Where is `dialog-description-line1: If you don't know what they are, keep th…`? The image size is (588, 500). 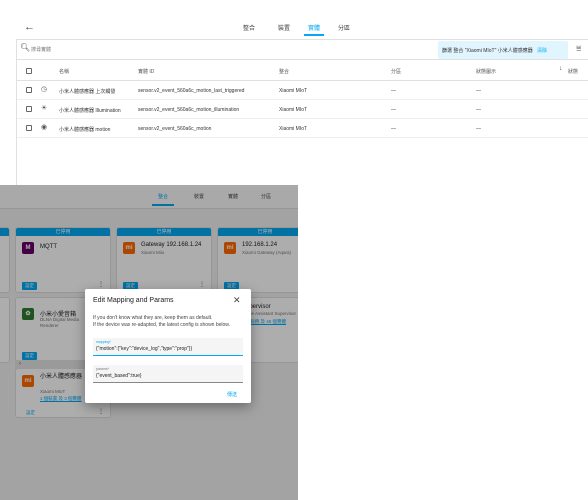 dialog-description-line1: If you don't know what they are, keep th… is located at coordinates (153, 318).